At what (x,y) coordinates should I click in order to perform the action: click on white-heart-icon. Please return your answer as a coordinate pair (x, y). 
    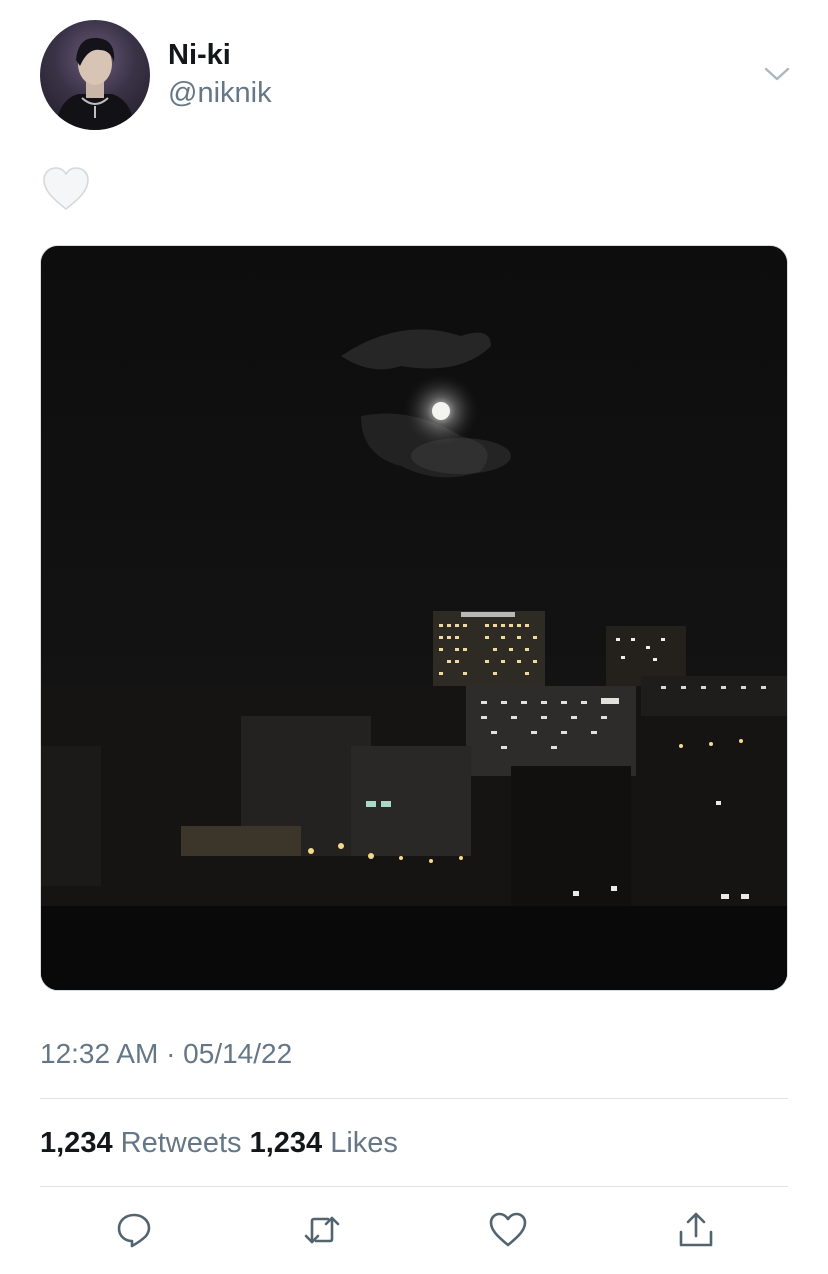
    Looking at the image, I should click on (66, 189).